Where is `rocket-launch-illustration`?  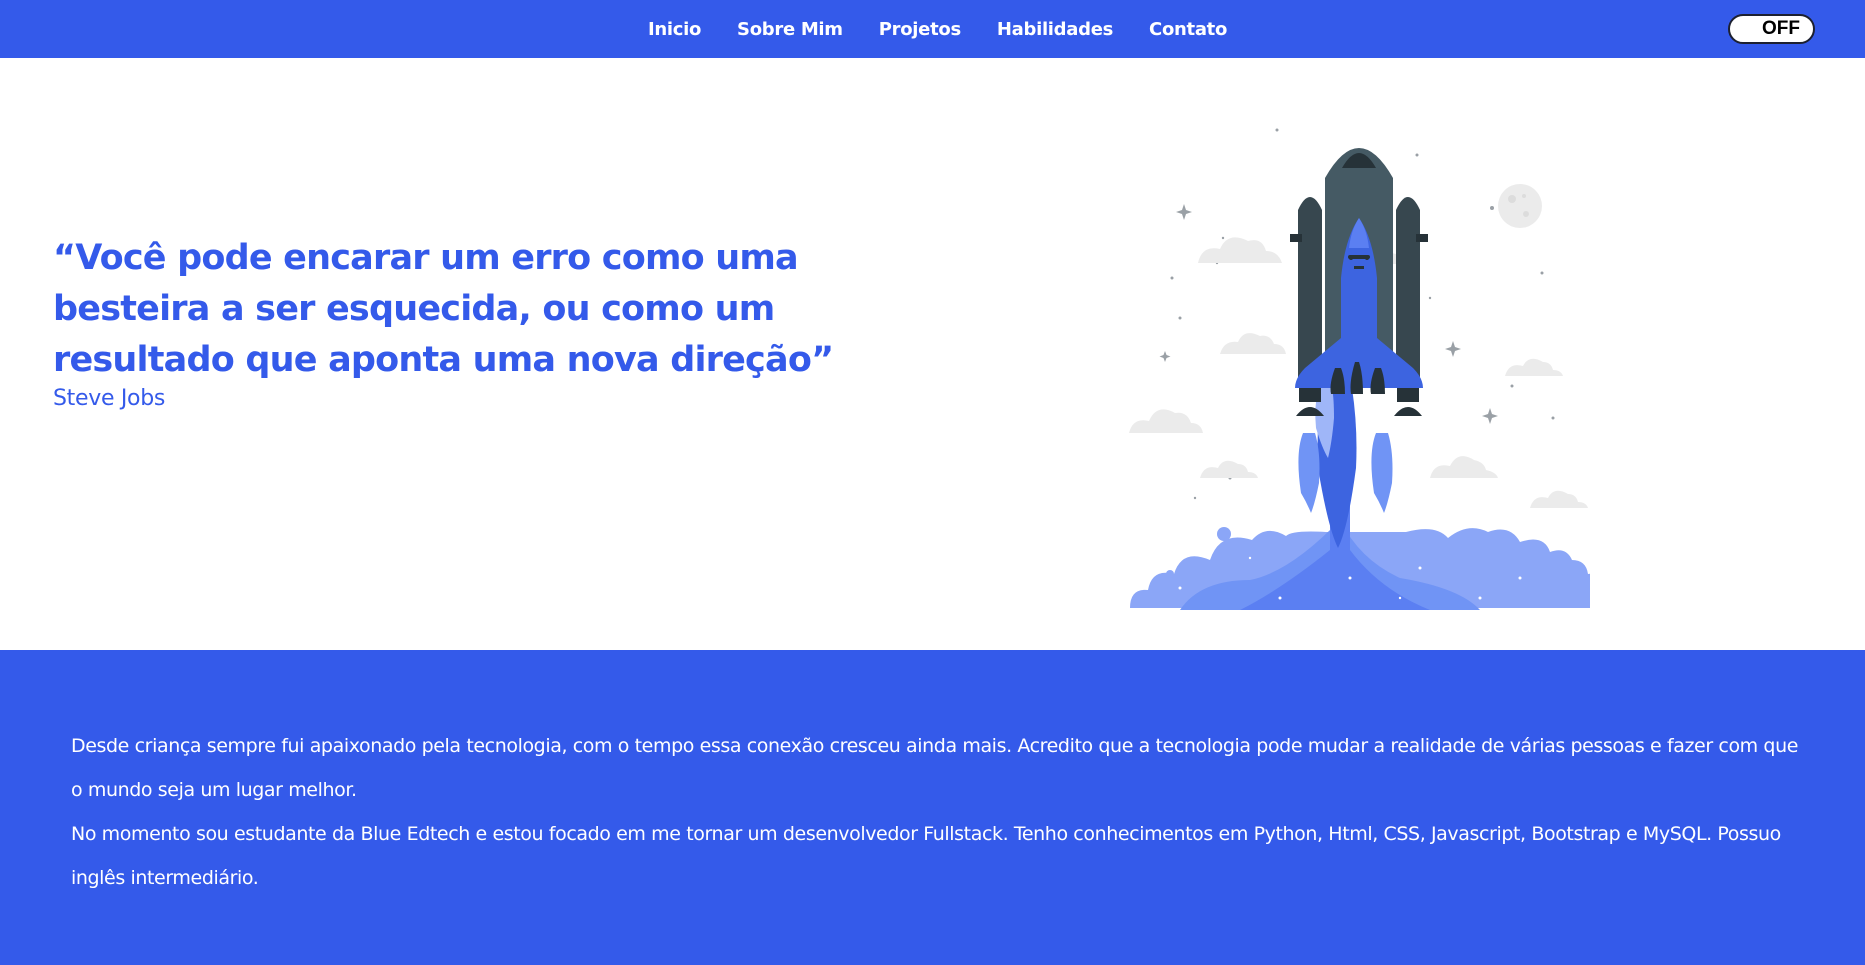 rocket-launch-illustration is located at coordinates (1359, 369).